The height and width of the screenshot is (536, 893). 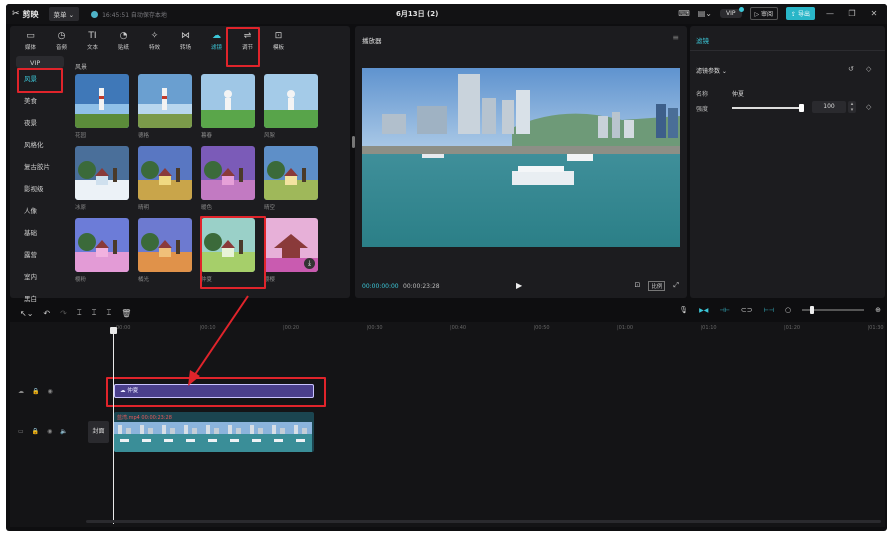 I want to click on keyboard-icon: ⌨, so click(x=684, y=13).